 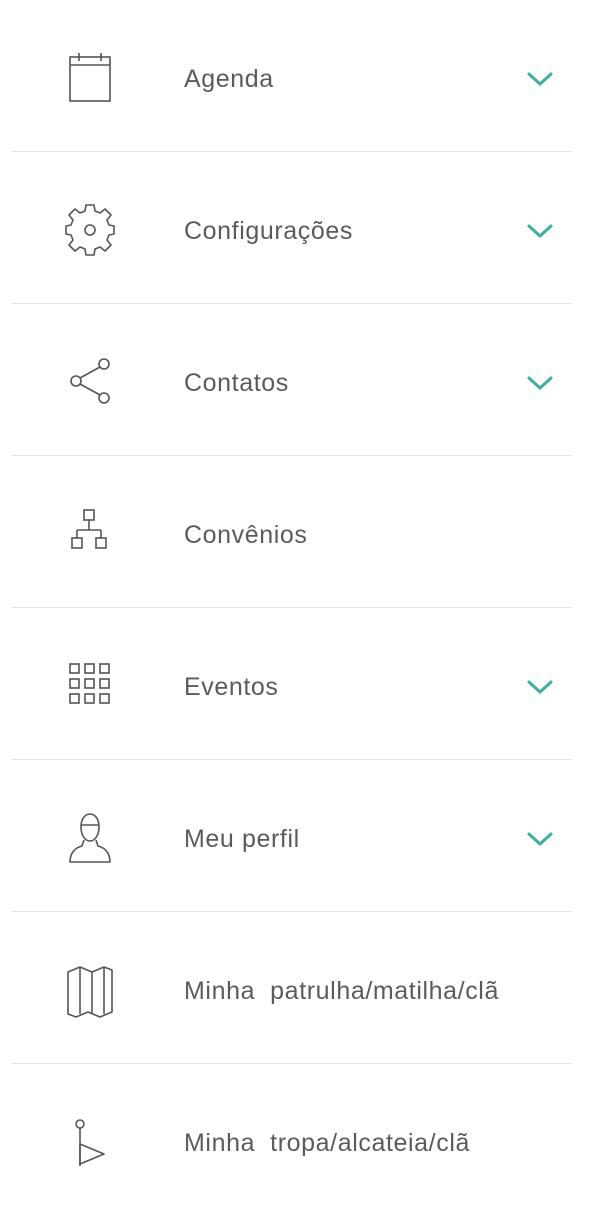 What do you see at coordinates (269, 231) in the screenshot?
I see `menu-item-label: Configurações` at bounding box center [269, 231].